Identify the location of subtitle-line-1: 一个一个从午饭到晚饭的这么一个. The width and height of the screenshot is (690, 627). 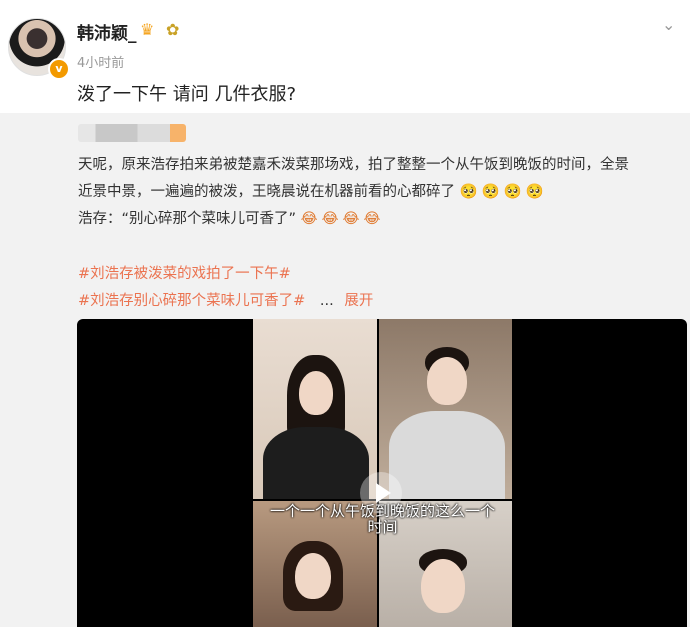
(382, 511).